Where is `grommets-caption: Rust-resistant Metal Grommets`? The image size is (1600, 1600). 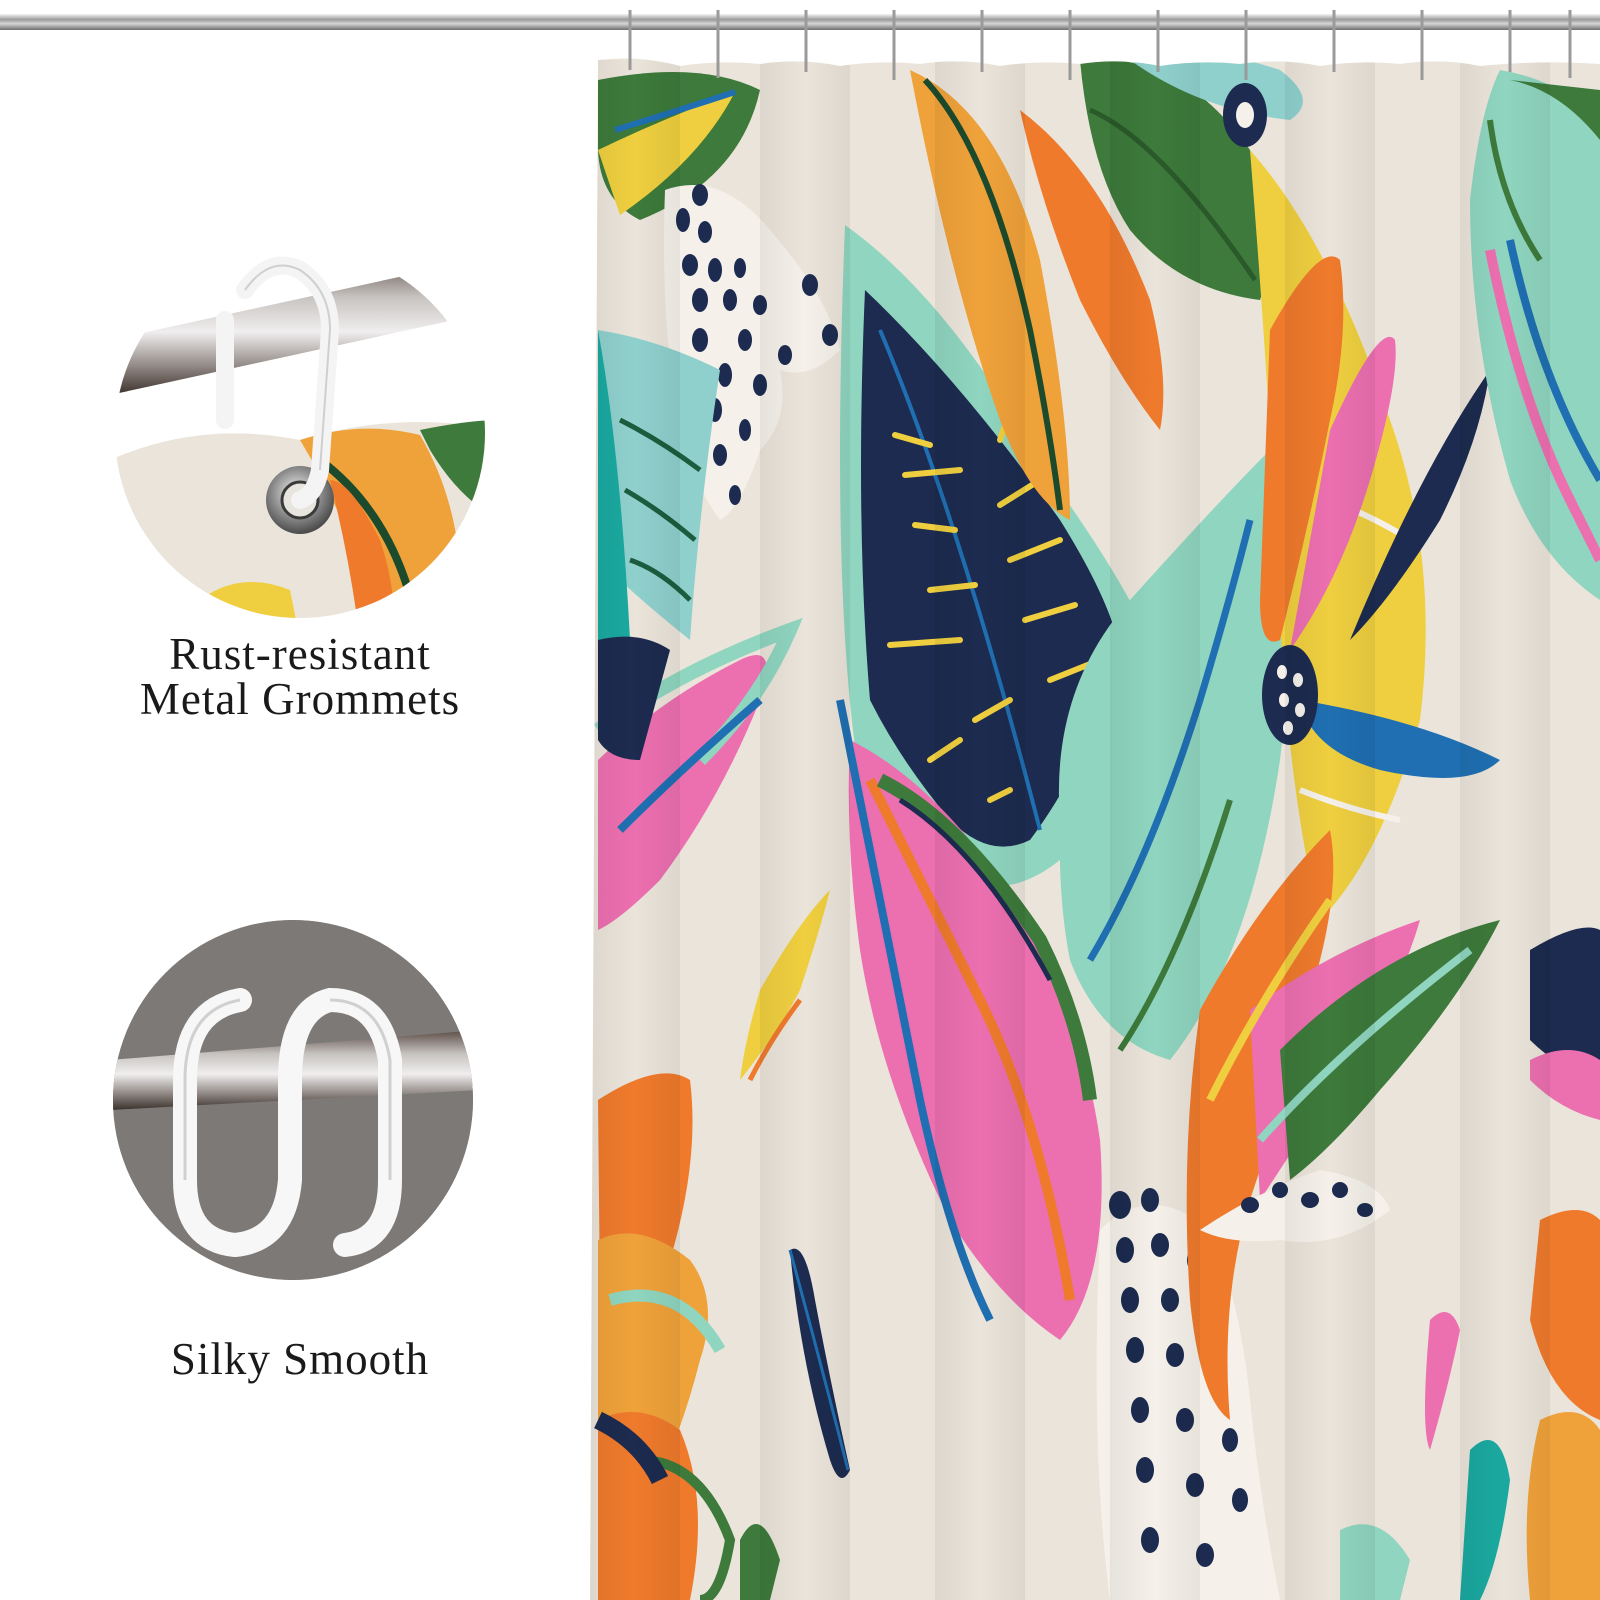 grommets-caption: Rust-resistant Metal Grommets is located at coordinates (300, 677).